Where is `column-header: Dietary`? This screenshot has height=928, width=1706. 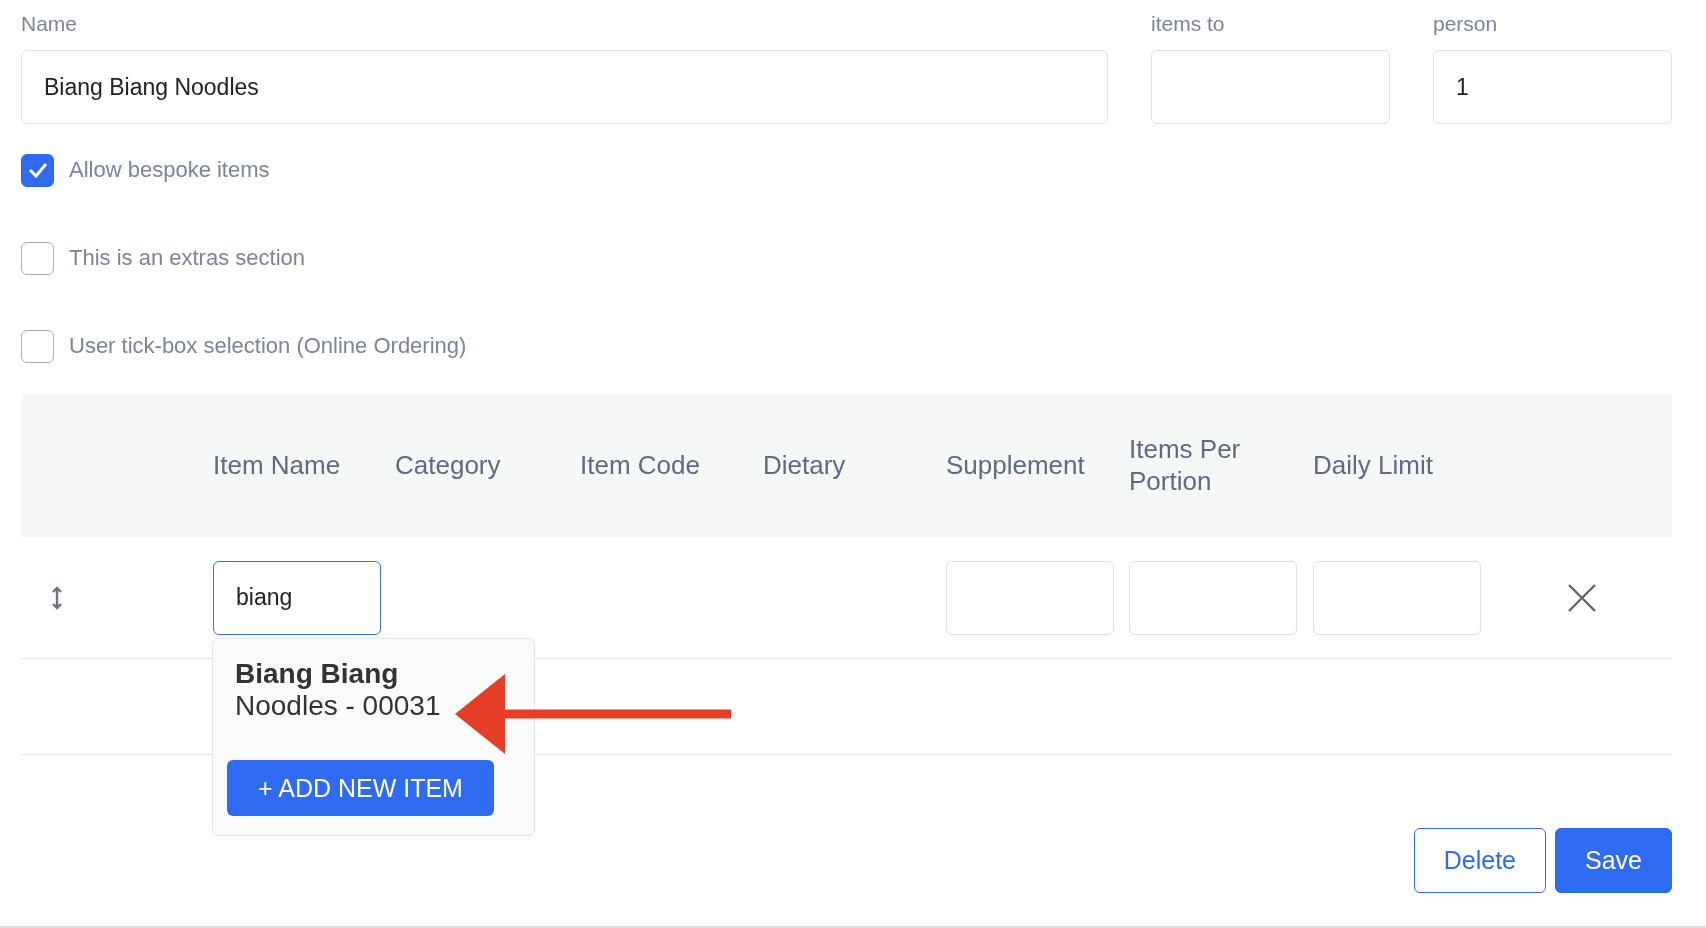 column-header: Dietary is located at coordinates (805, 465).